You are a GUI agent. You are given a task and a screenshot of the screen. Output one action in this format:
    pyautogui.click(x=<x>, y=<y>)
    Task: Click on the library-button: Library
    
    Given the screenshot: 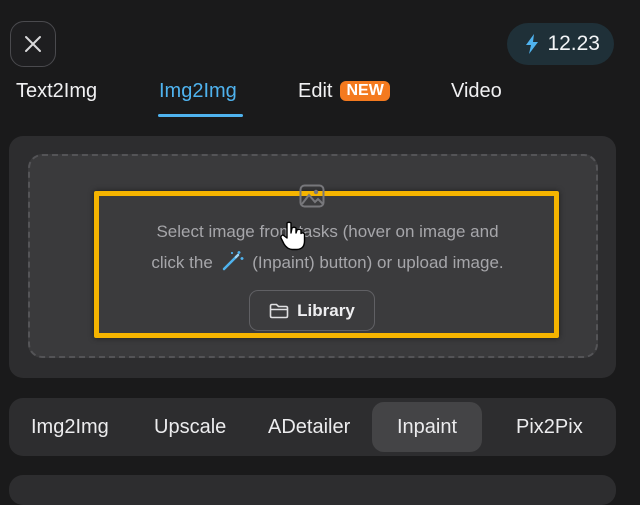 What is the action you would take?
    pyautogui.click(x=312, y=310)
    